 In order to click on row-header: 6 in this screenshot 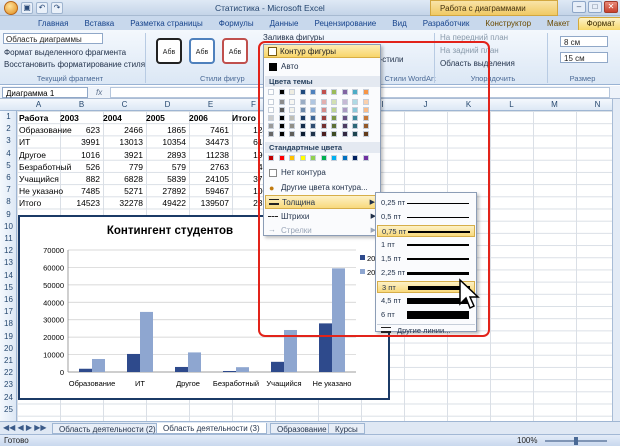, I will do `click(8, 177)`.